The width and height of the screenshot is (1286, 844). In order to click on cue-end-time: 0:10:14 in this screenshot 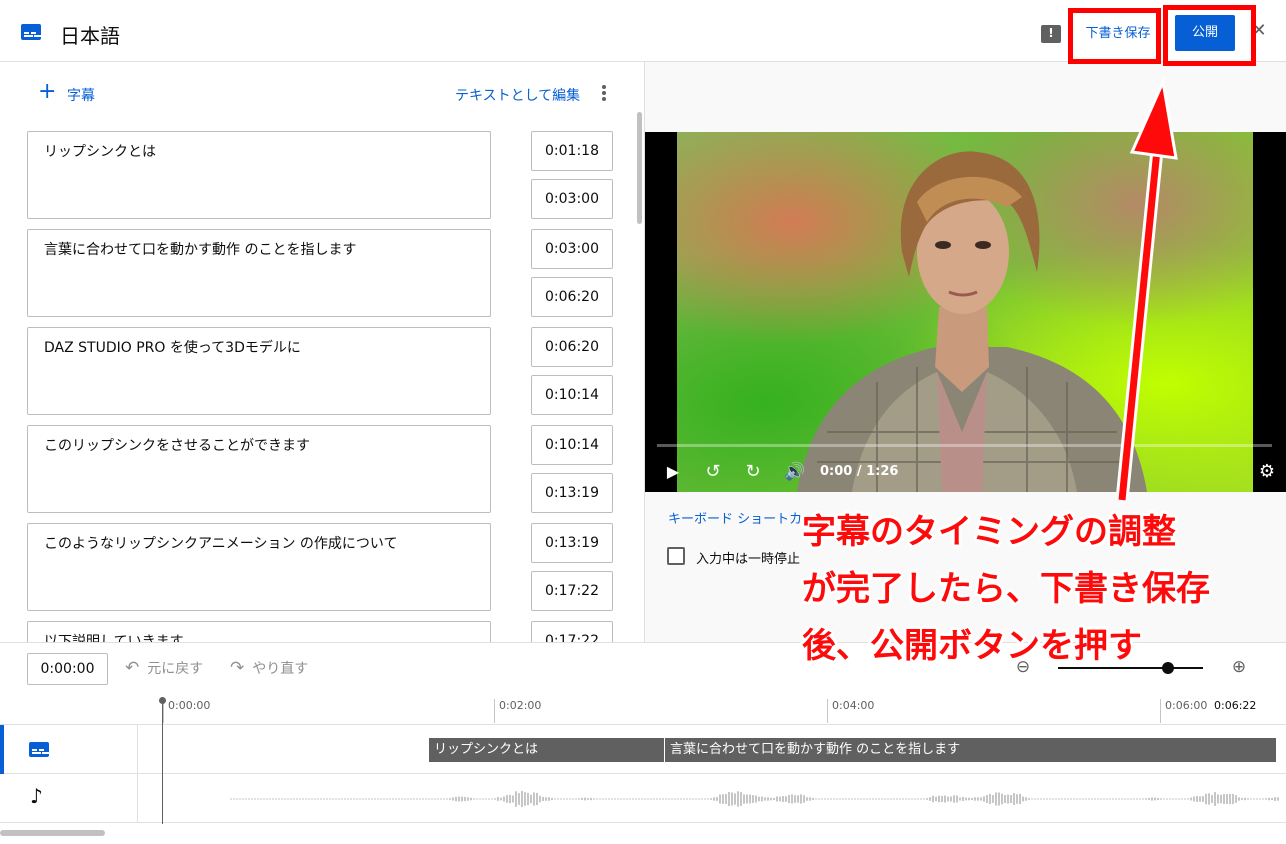, I will do `click(572, 395)`.